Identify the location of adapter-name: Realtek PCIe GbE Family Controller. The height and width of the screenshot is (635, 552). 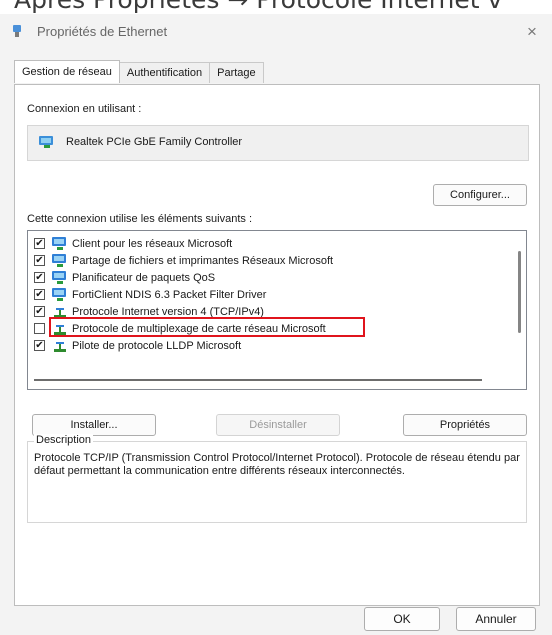
(154, 142).